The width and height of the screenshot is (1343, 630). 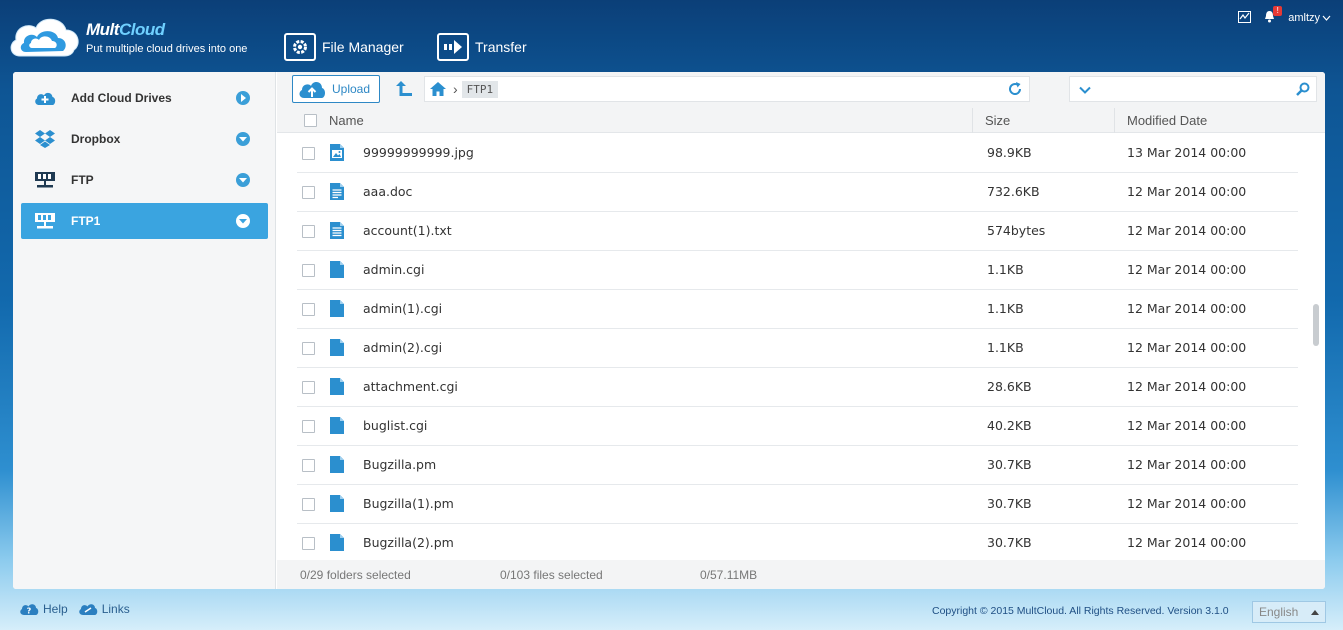 I want to click on size-selected-status: 0/57.11MB, so click(x=729, y=575).